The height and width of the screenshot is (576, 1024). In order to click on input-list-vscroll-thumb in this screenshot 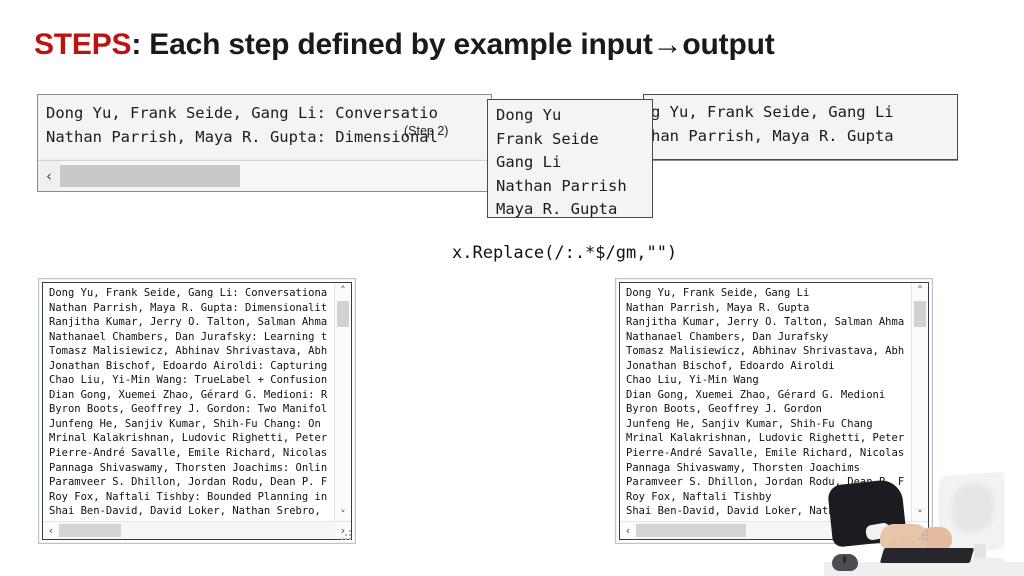, I will do `click(343, 314)`.